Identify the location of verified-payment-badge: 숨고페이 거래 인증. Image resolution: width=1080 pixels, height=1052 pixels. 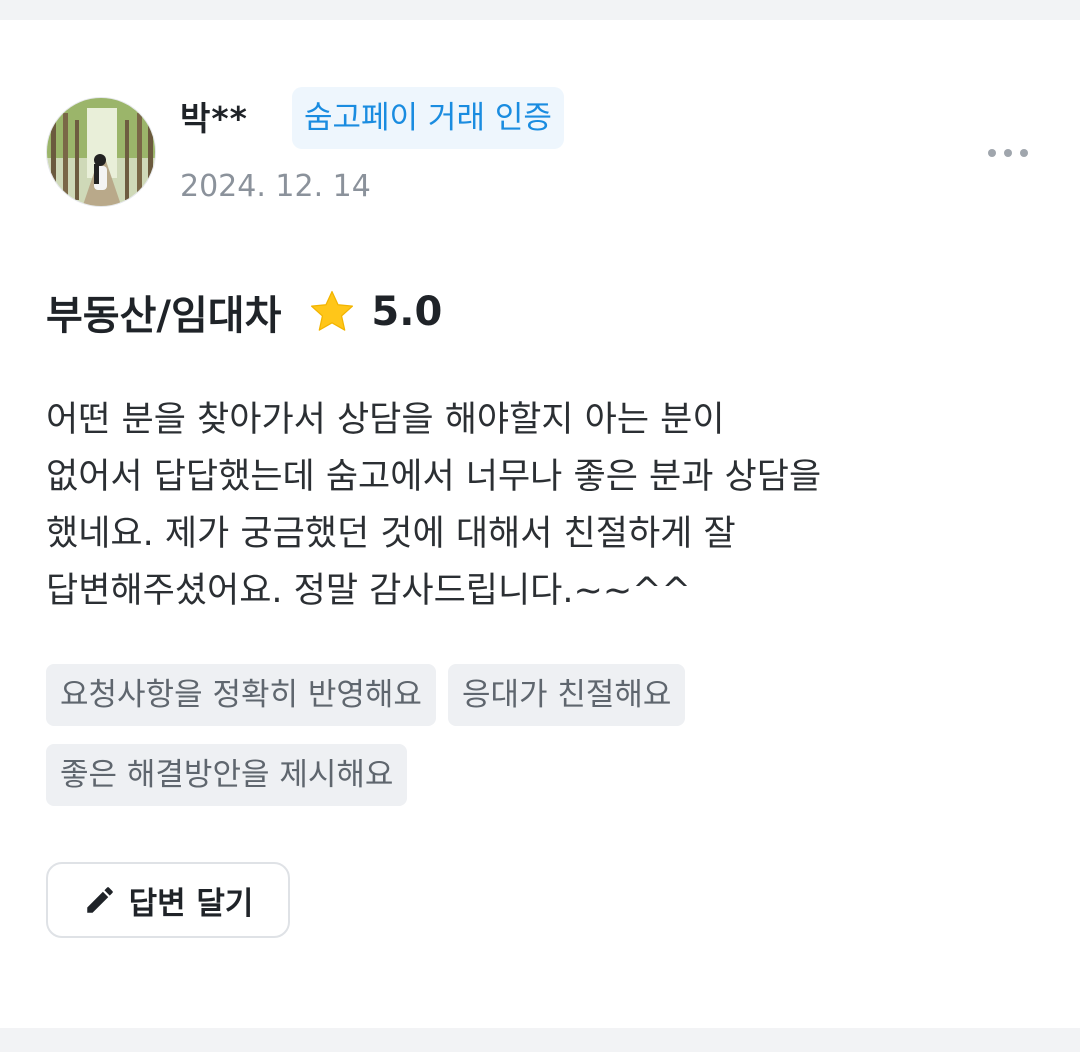
(428, 118).